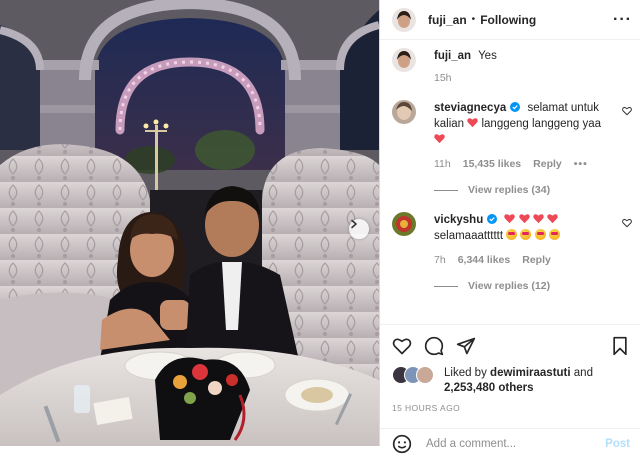 The width and height of the screenshot is (640, 458). I want to click on chevron-right-icon, so click(354, 224).